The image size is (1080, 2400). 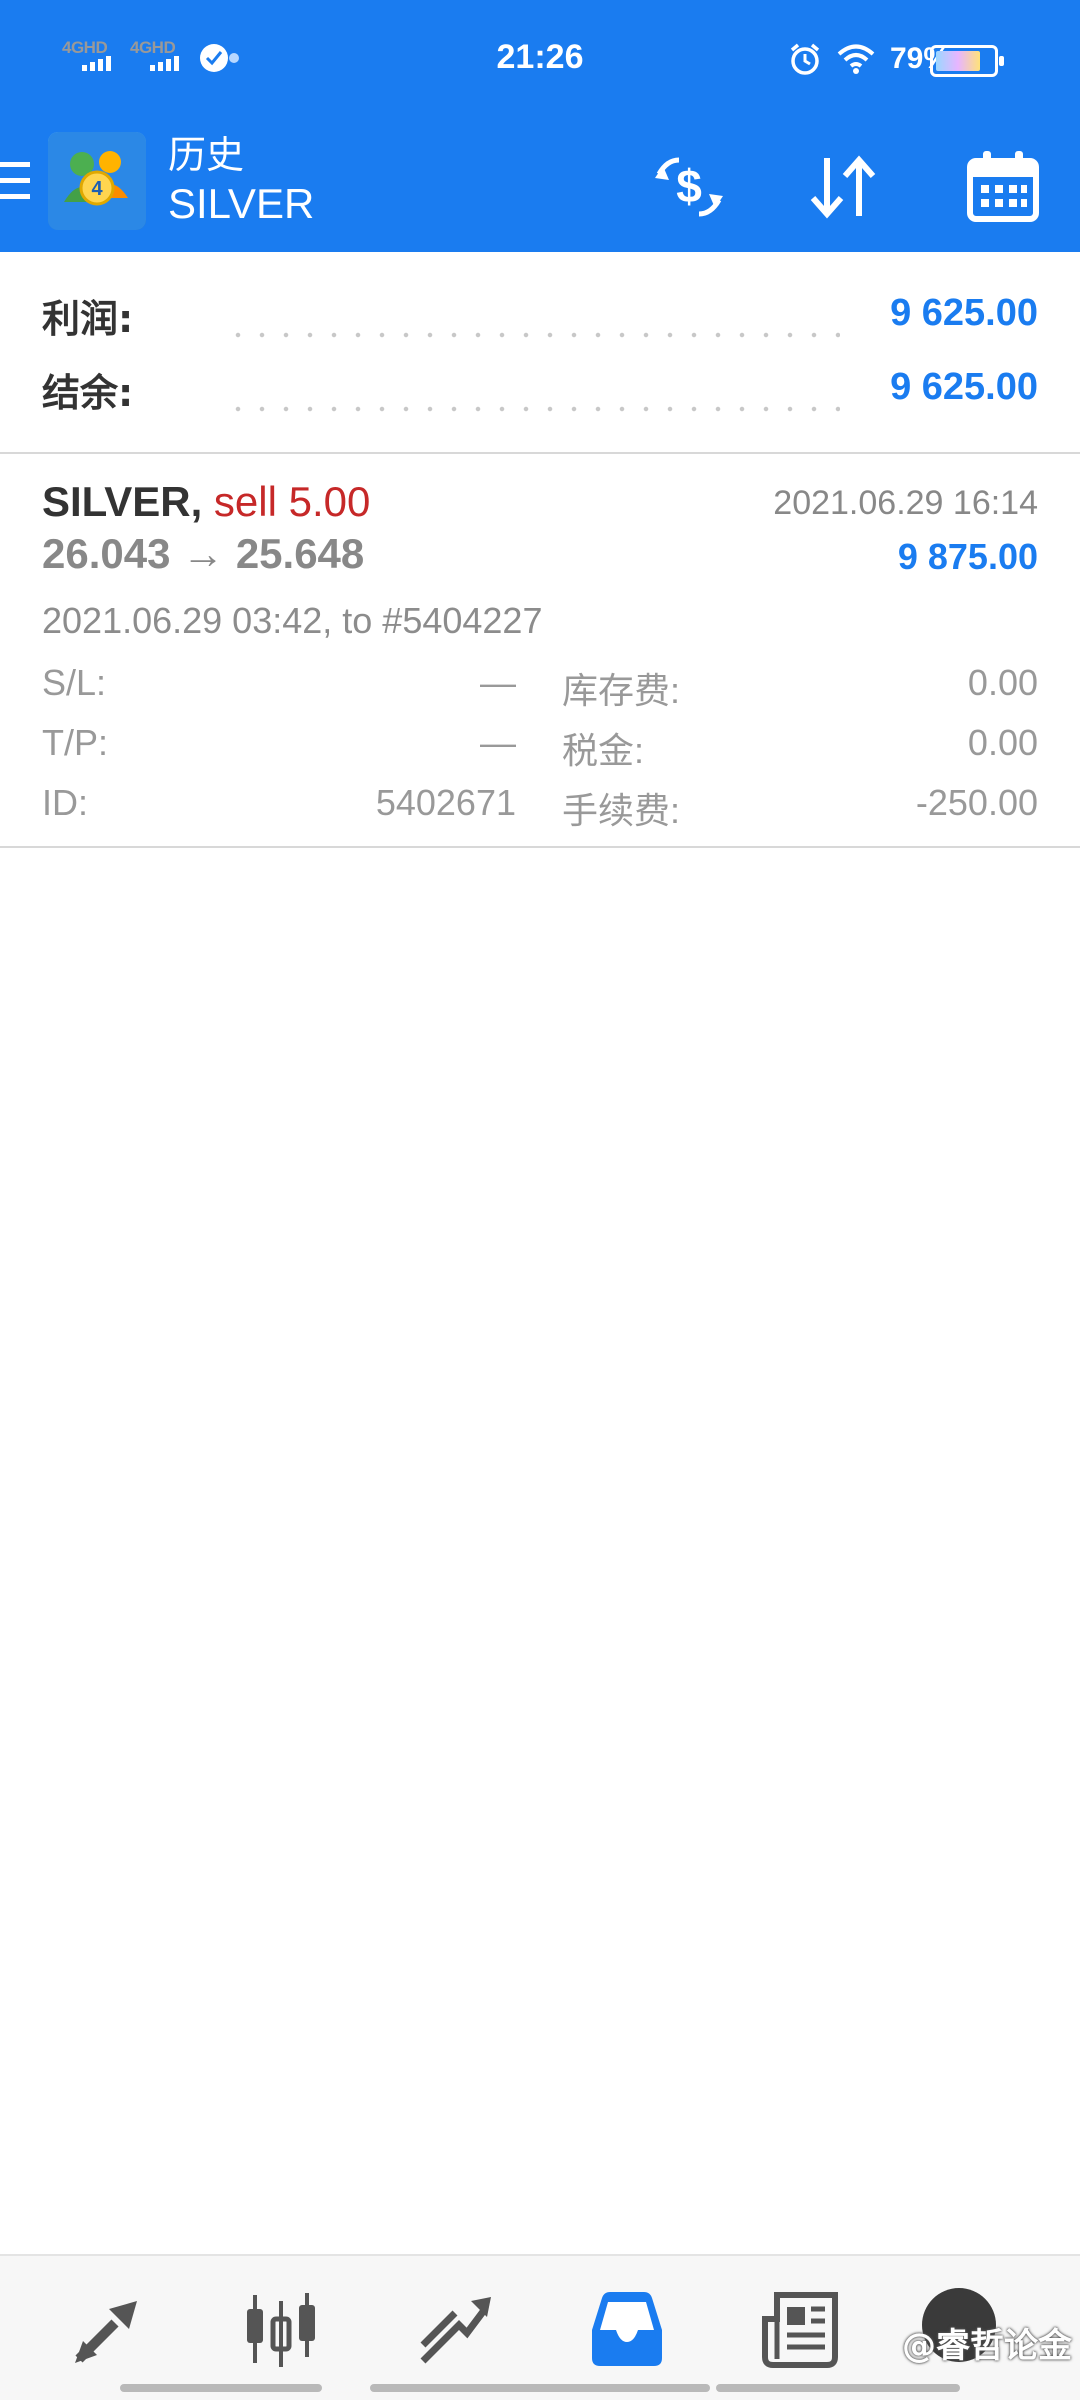 I want to click on nav-news, so click(x=801, y=2329).